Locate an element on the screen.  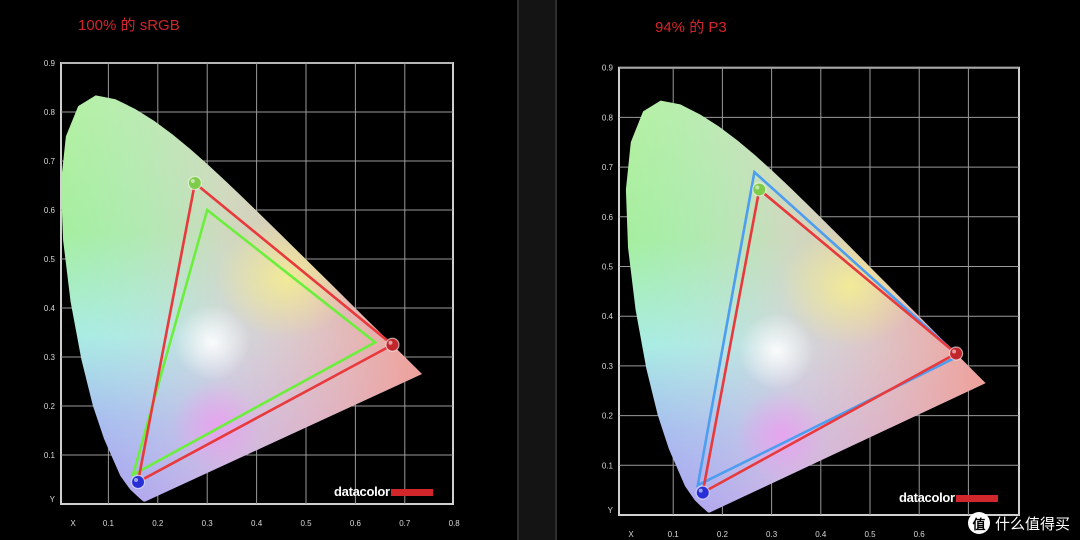
watermark-badge-icon: 值 is located at coordinates (978, 523).